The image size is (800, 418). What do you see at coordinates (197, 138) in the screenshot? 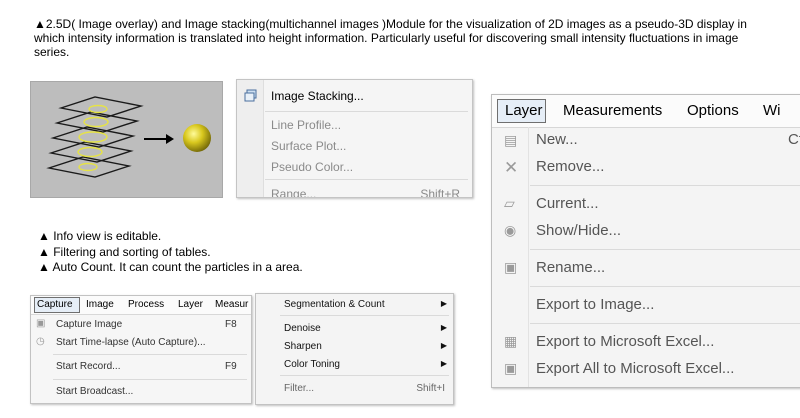
I see `sphere-result` at bounding box center [197, 138].